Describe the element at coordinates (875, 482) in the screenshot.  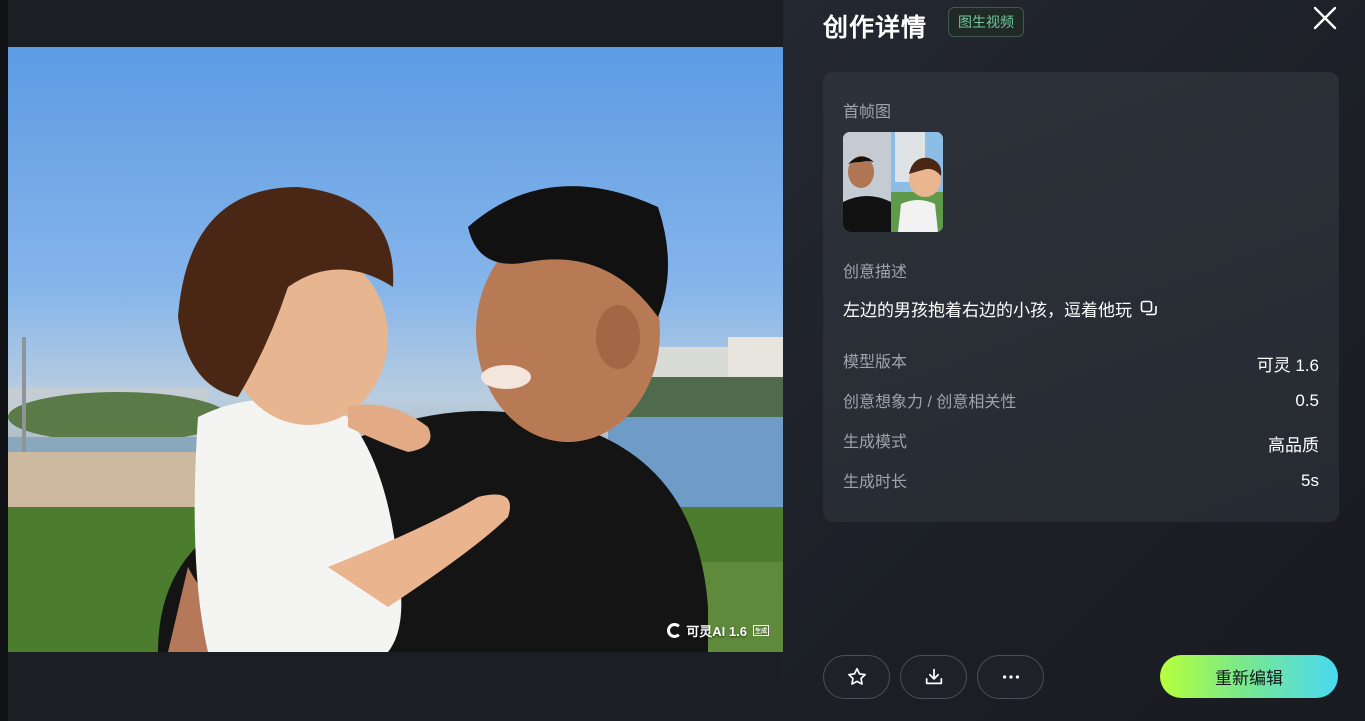
I see `duration-label: 生成时长` at that location.